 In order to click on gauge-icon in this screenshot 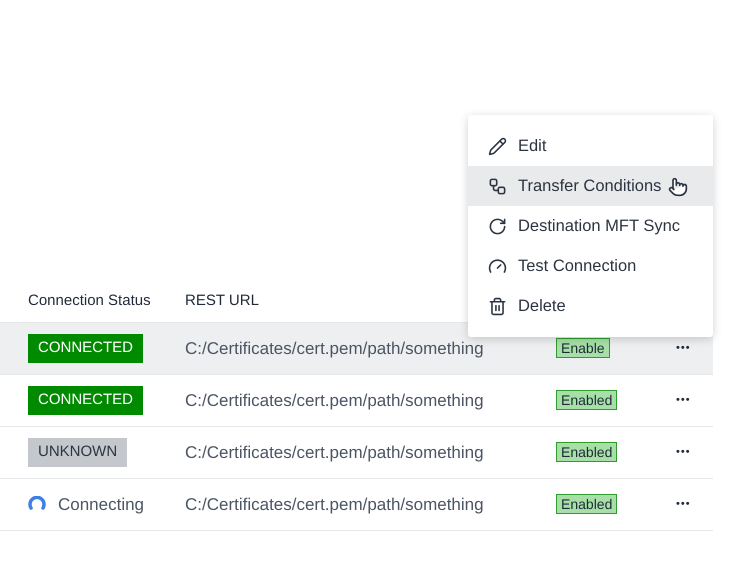, I will do `click(497, 266)`.